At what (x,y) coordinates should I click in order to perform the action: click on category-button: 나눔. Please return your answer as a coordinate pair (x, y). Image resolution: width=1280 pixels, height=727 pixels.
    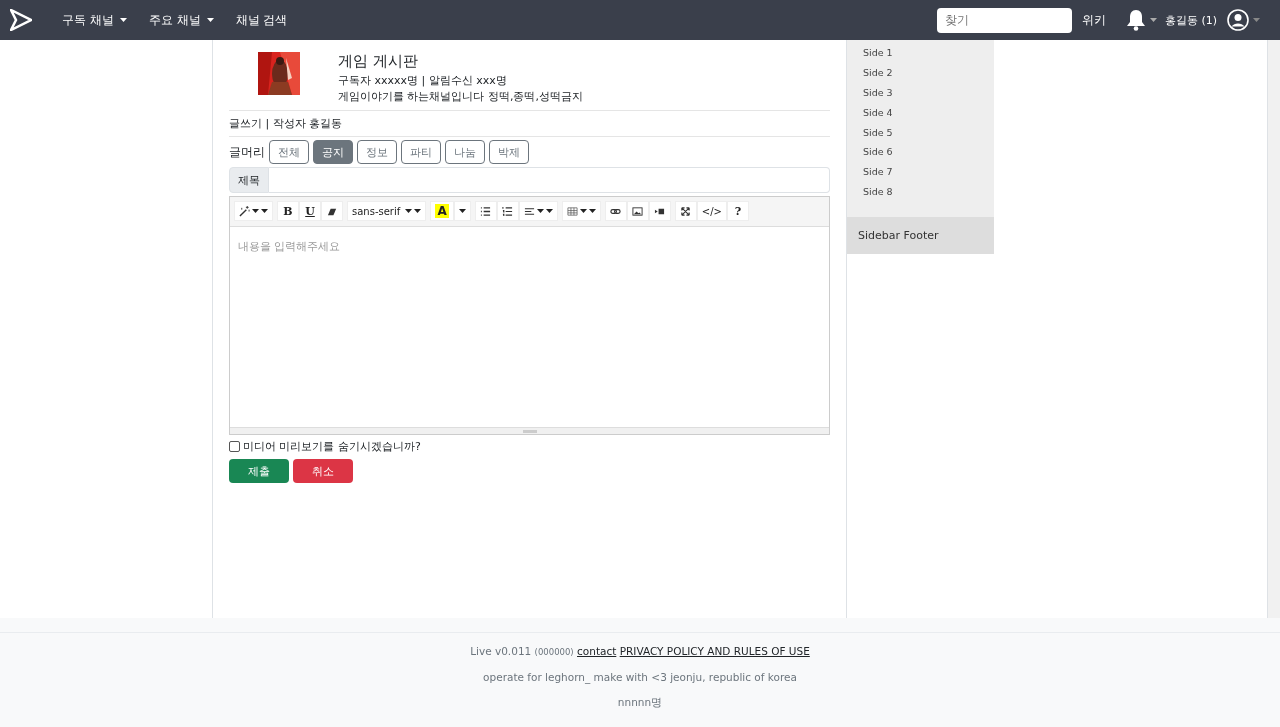
    Looking at the image, I should click on (465, 152).